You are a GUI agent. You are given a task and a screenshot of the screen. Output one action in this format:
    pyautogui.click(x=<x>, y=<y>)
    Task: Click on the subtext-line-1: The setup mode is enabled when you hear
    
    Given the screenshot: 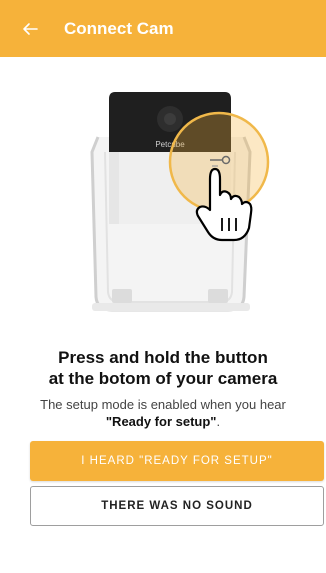 What is the action you would take?
    pyautogui.click(x=163, y=404)
    